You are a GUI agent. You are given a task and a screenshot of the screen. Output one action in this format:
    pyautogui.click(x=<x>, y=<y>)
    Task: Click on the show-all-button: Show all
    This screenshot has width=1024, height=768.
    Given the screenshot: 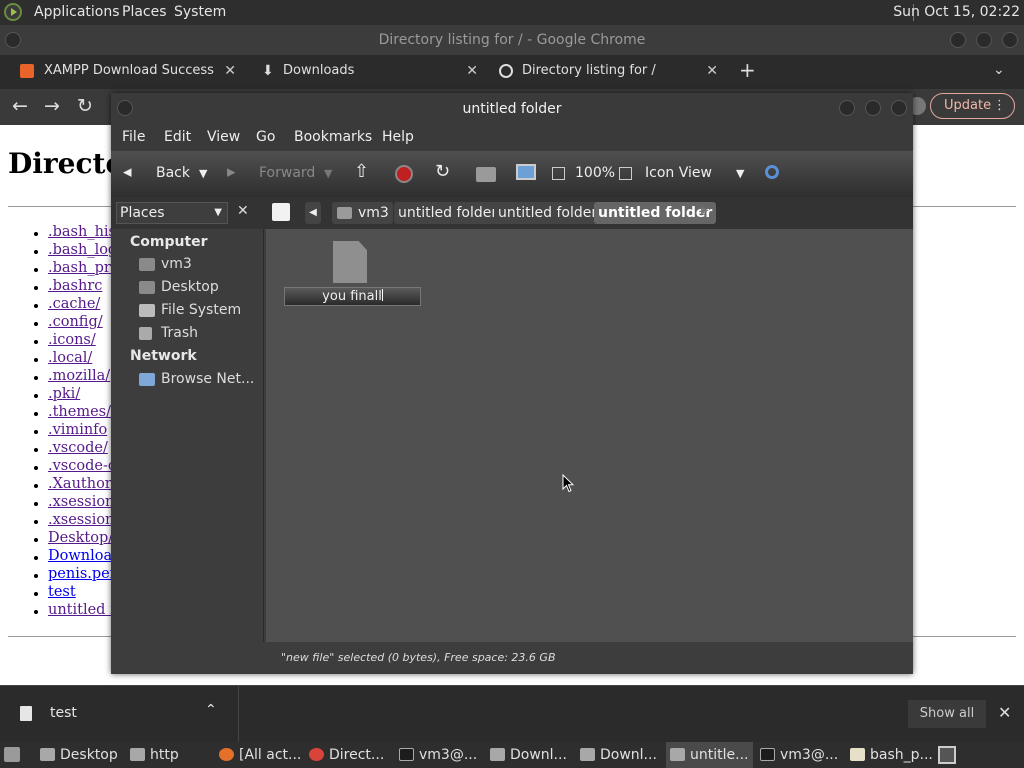 What is the action you would take?
    pyautogui.click(x=947, y=714)
    